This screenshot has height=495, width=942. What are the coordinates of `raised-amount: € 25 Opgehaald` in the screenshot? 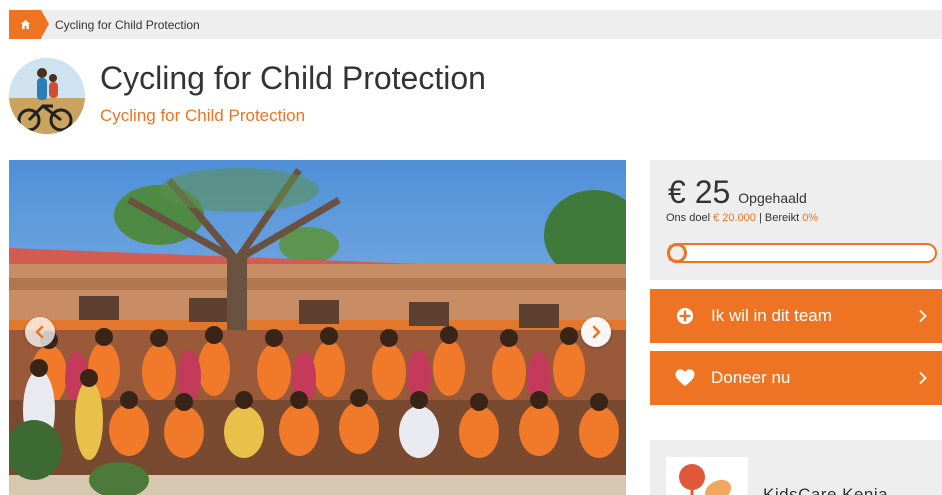 It's located at (737, 192).